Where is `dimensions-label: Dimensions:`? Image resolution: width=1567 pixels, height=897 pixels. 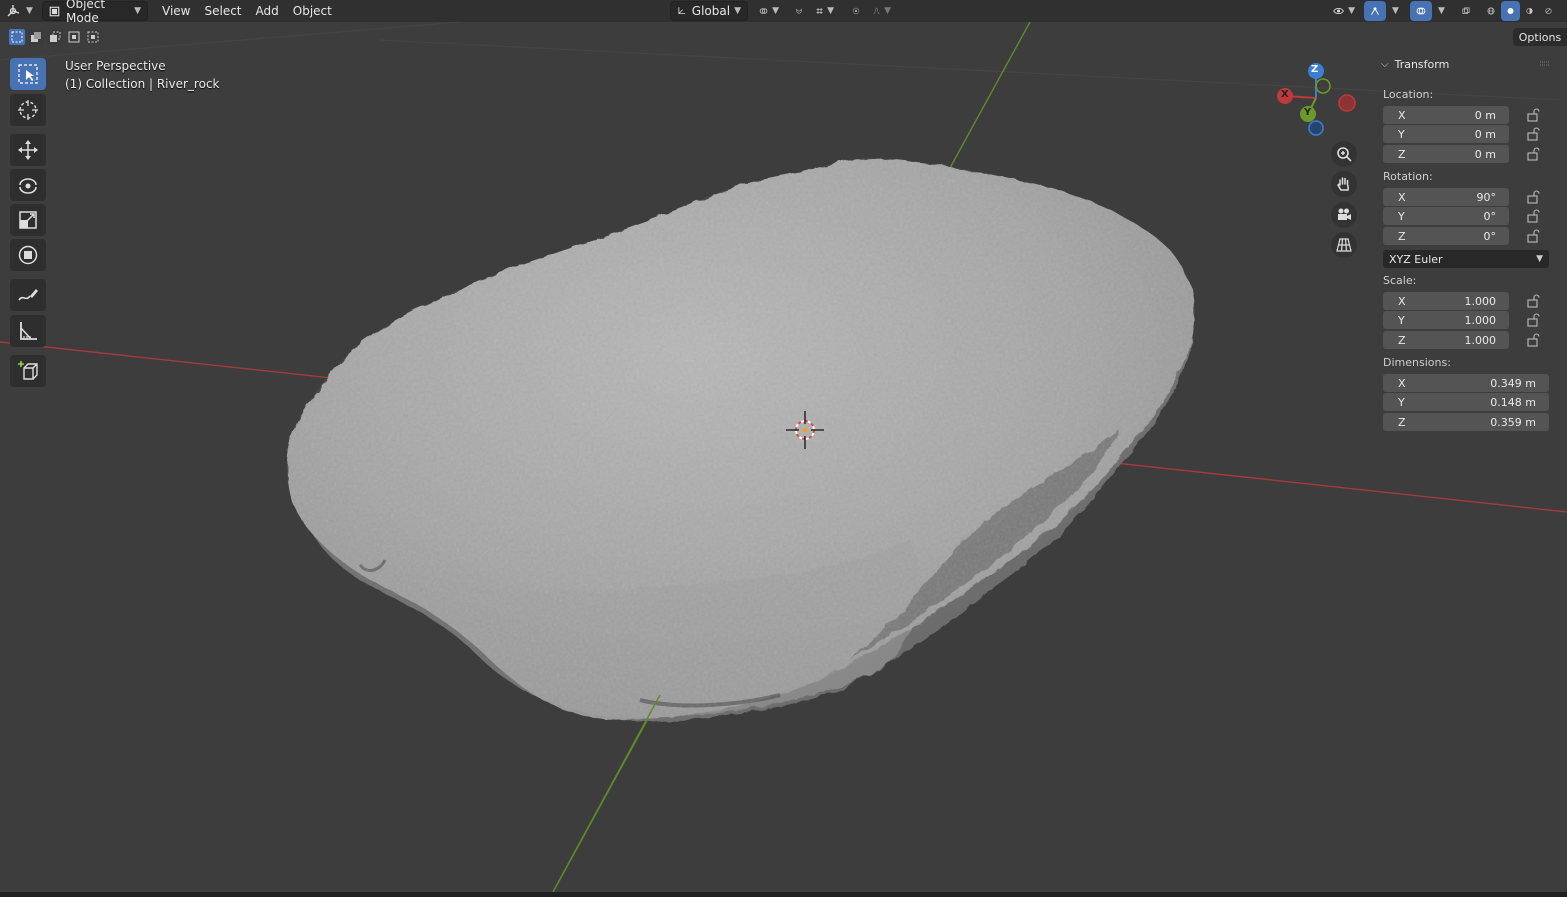
dimensions-label: Dimensions: is located at coordinates (1417, 362).